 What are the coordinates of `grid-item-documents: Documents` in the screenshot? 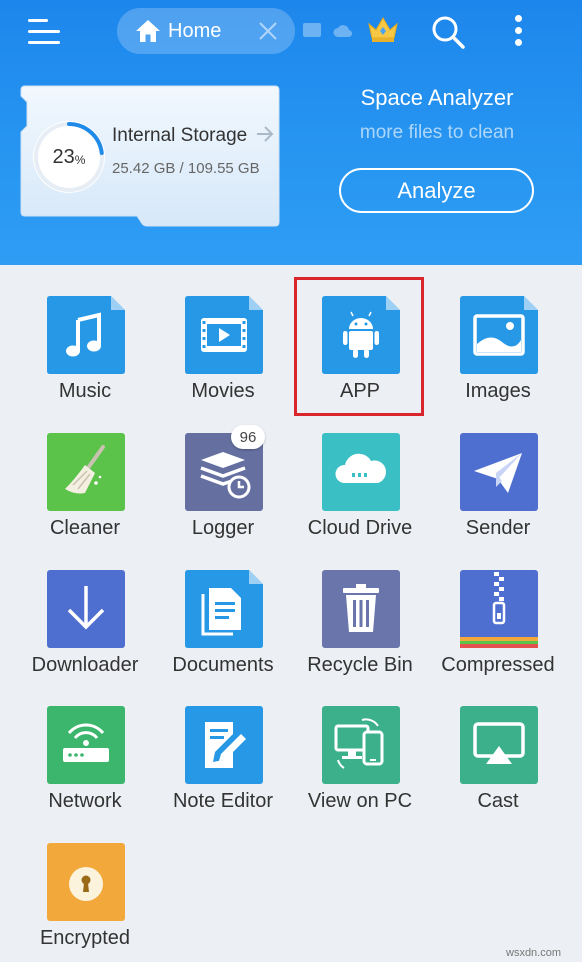 It's located at (223, 608).